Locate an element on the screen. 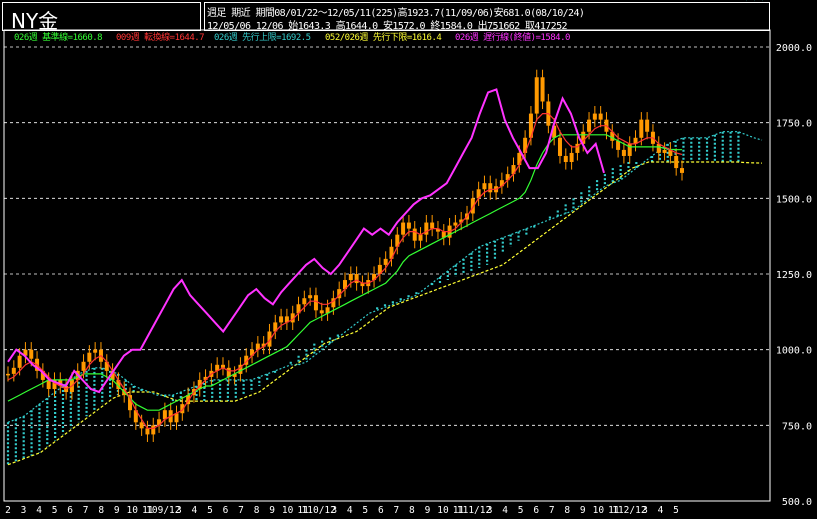 This screenshot has width=817, height=519. legend-span-a: 026週 先行上限=1692.5 is located at coordinates (262, 38).